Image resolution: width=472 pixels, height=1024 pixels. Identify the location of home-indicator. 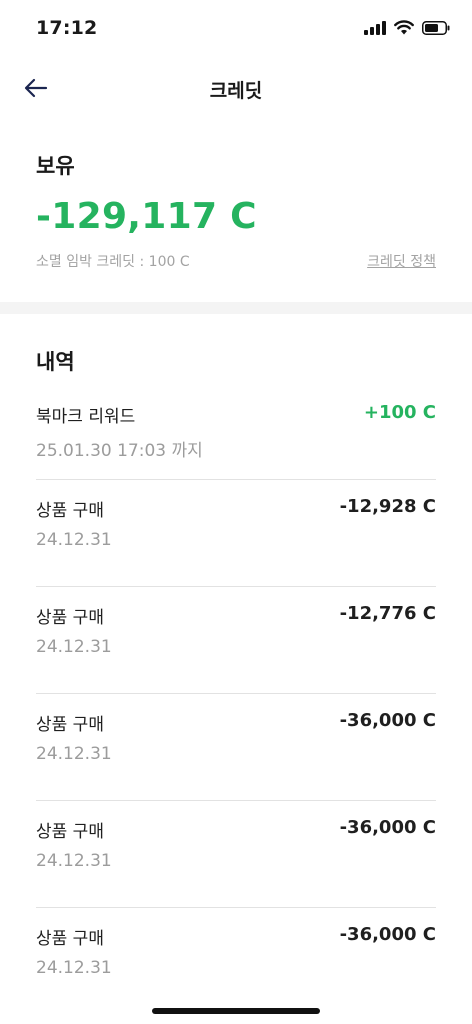
(236, 1011).